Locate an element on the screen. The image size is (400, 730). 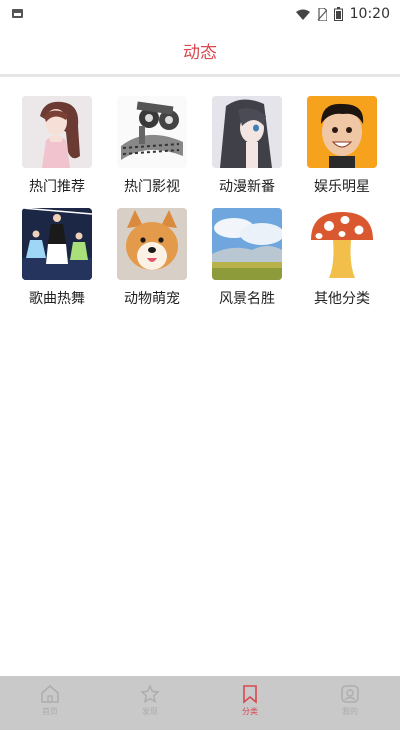
tab-category: 分类 is located at coordinates (250, 703).